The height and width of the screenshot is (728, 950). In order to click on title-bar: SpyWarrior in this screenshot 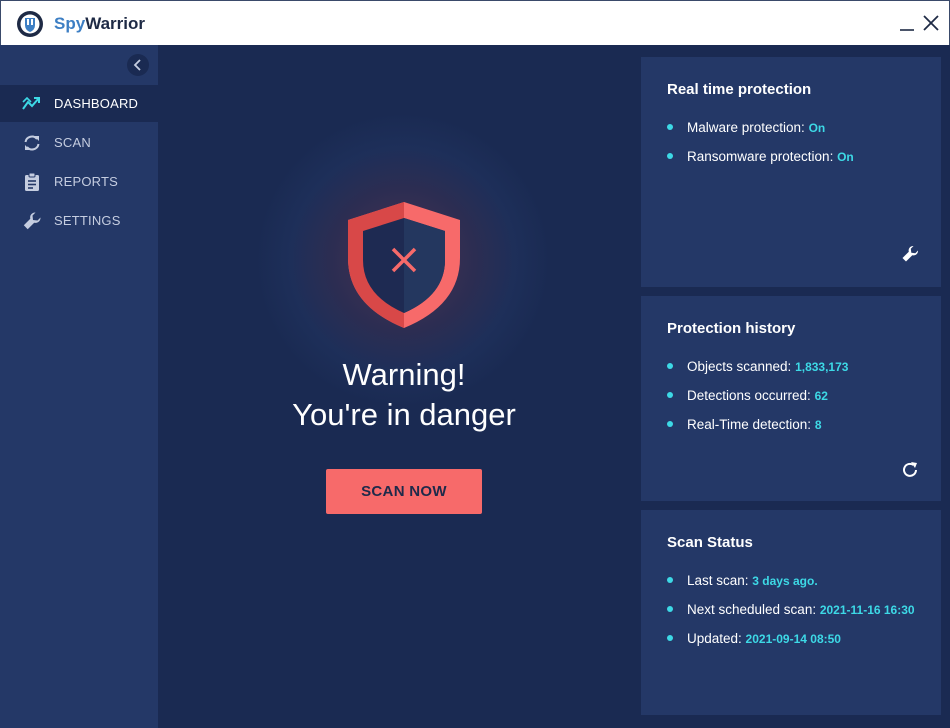, I will do `click(475, 22)`.